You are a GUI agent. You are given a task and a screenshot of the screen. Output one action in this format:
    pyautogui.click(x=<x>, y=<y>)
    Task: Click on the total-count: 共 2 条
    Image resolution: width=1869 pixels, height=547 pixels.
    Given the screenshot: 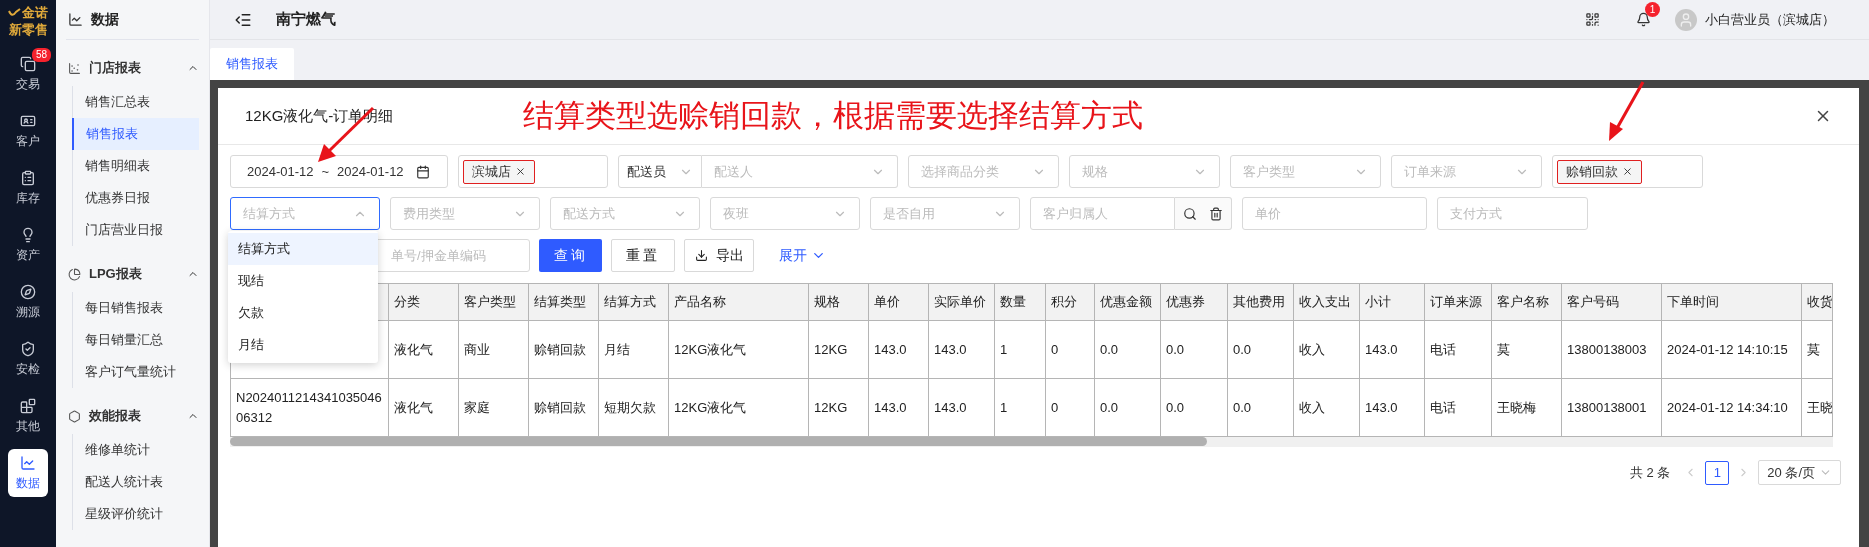 What is the action you would take?
    pyautogui.click(x=1650, y=472)
    